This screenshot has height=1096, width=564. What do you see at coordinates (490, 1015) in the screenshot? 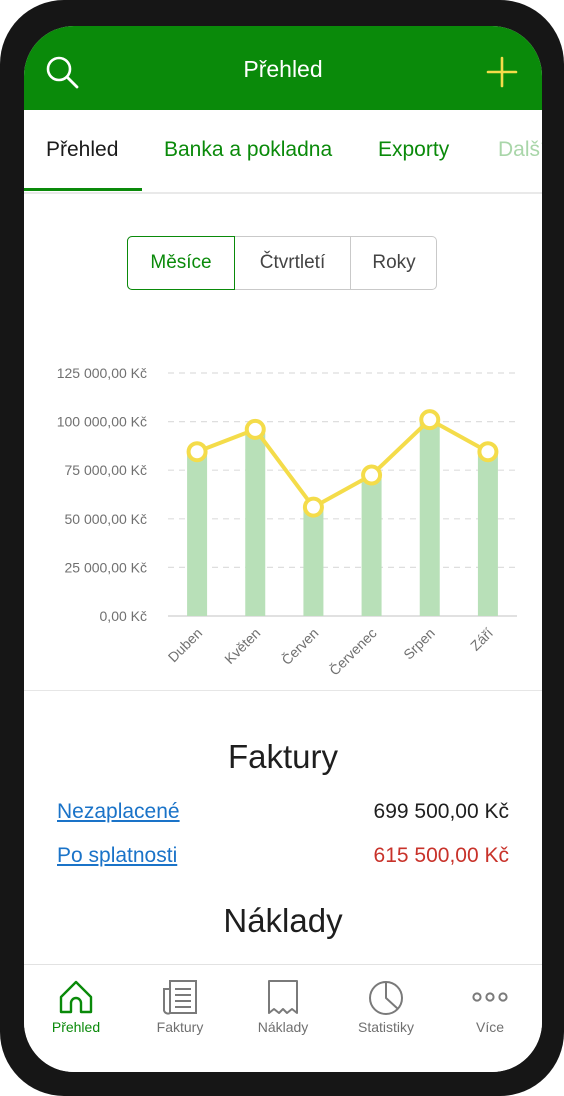
I see `nav-vice: Více` at bounding box center [490, 1015].